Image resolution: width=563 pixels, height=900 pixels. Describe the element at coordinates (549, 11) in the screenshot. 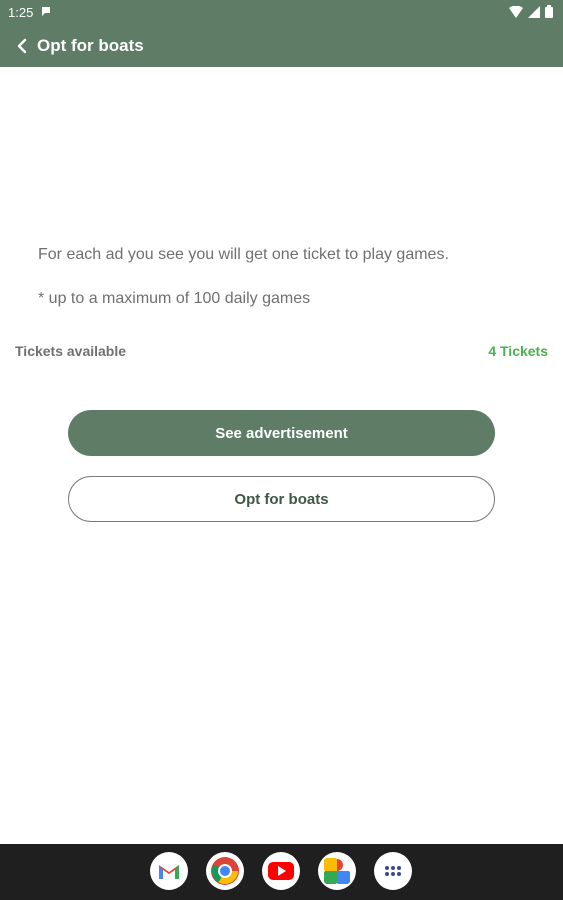

I see `battery-icon` at that location.